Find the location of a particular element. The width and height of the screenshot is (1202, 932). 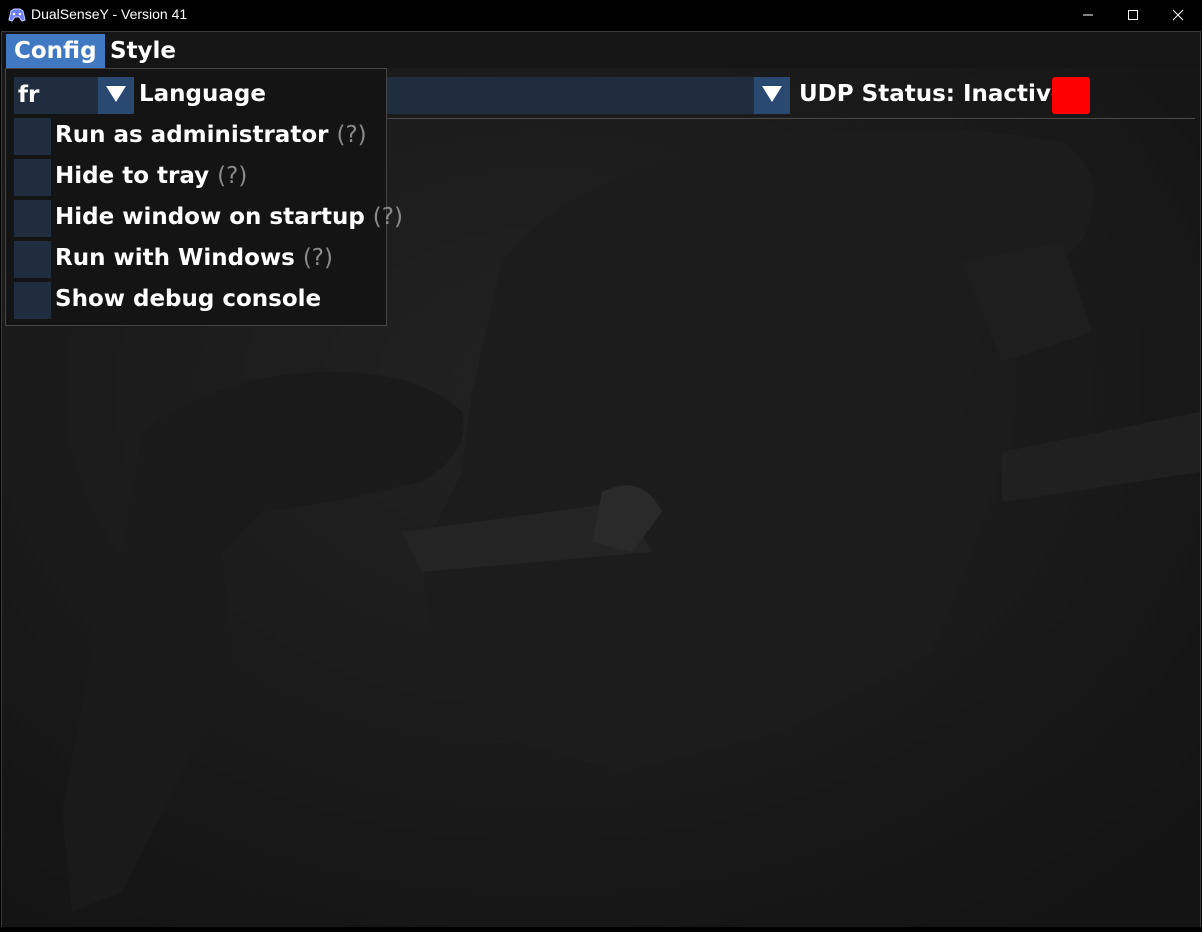

separator is located at coordinates (791, 118).